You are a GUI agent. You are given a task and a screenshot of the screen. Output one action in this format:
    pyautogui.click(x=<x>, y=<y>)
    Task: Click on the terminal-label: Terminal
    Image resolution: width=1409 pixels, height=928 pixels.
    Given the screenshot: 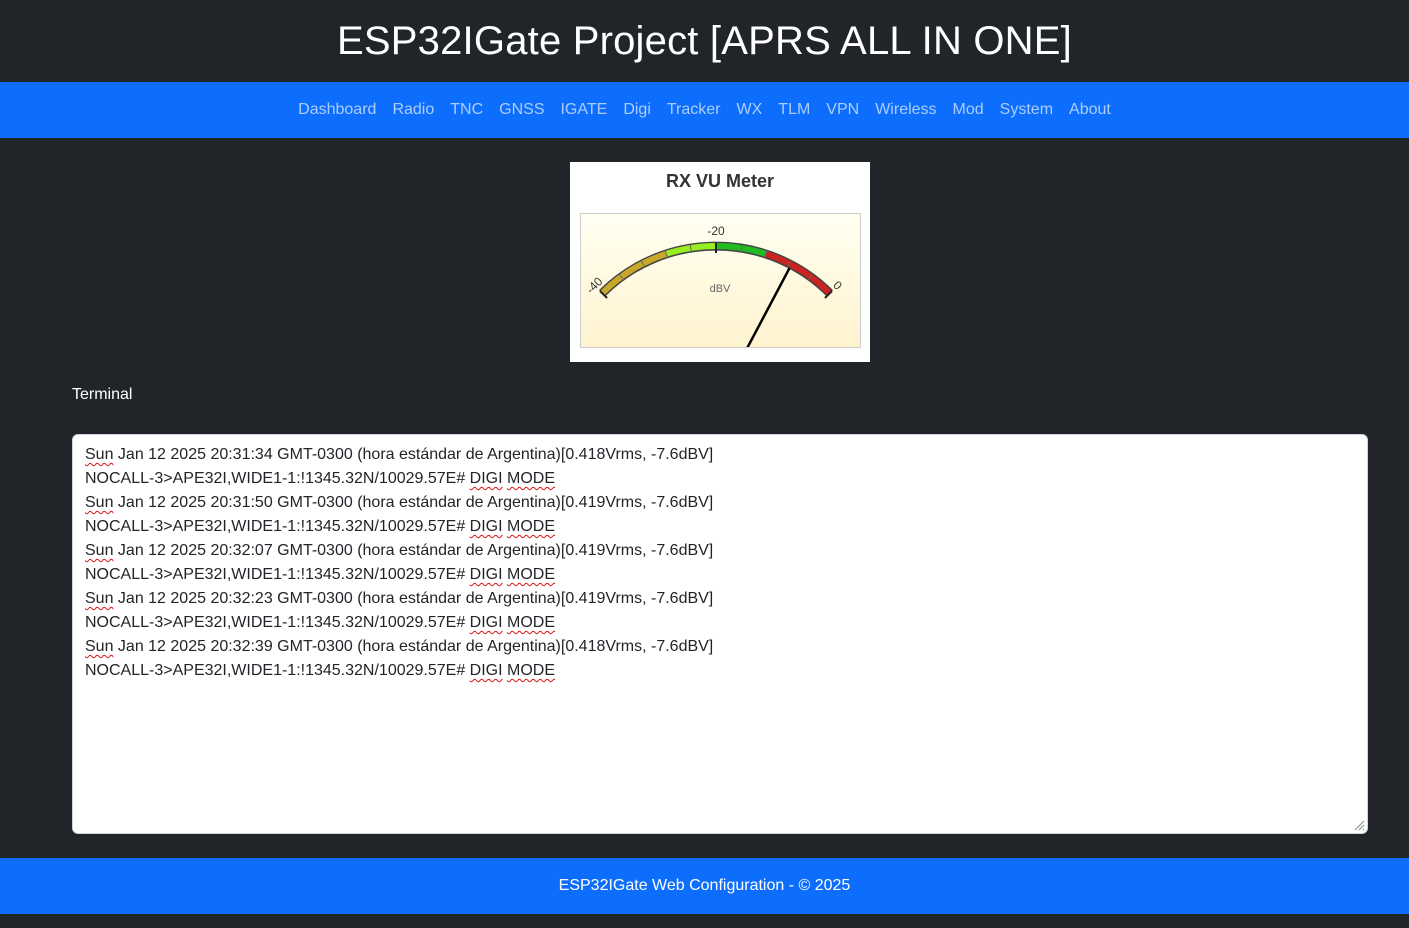 What is the action you would take?
    pyautogui.click(x=102, y=394)
    